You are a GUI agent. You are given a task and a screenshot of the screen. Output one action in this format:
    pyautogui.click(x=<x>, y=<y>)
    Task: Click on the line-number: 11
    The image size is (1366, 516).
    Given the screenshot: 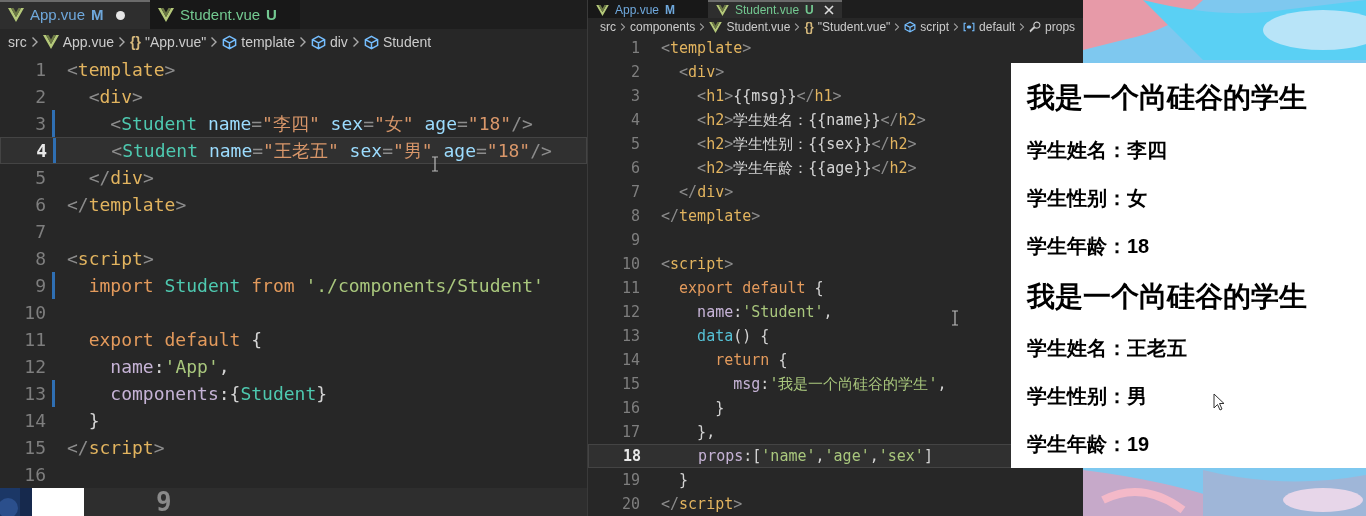 What is the action you would take?
    pyautogui.click(x=35, y=340)
    